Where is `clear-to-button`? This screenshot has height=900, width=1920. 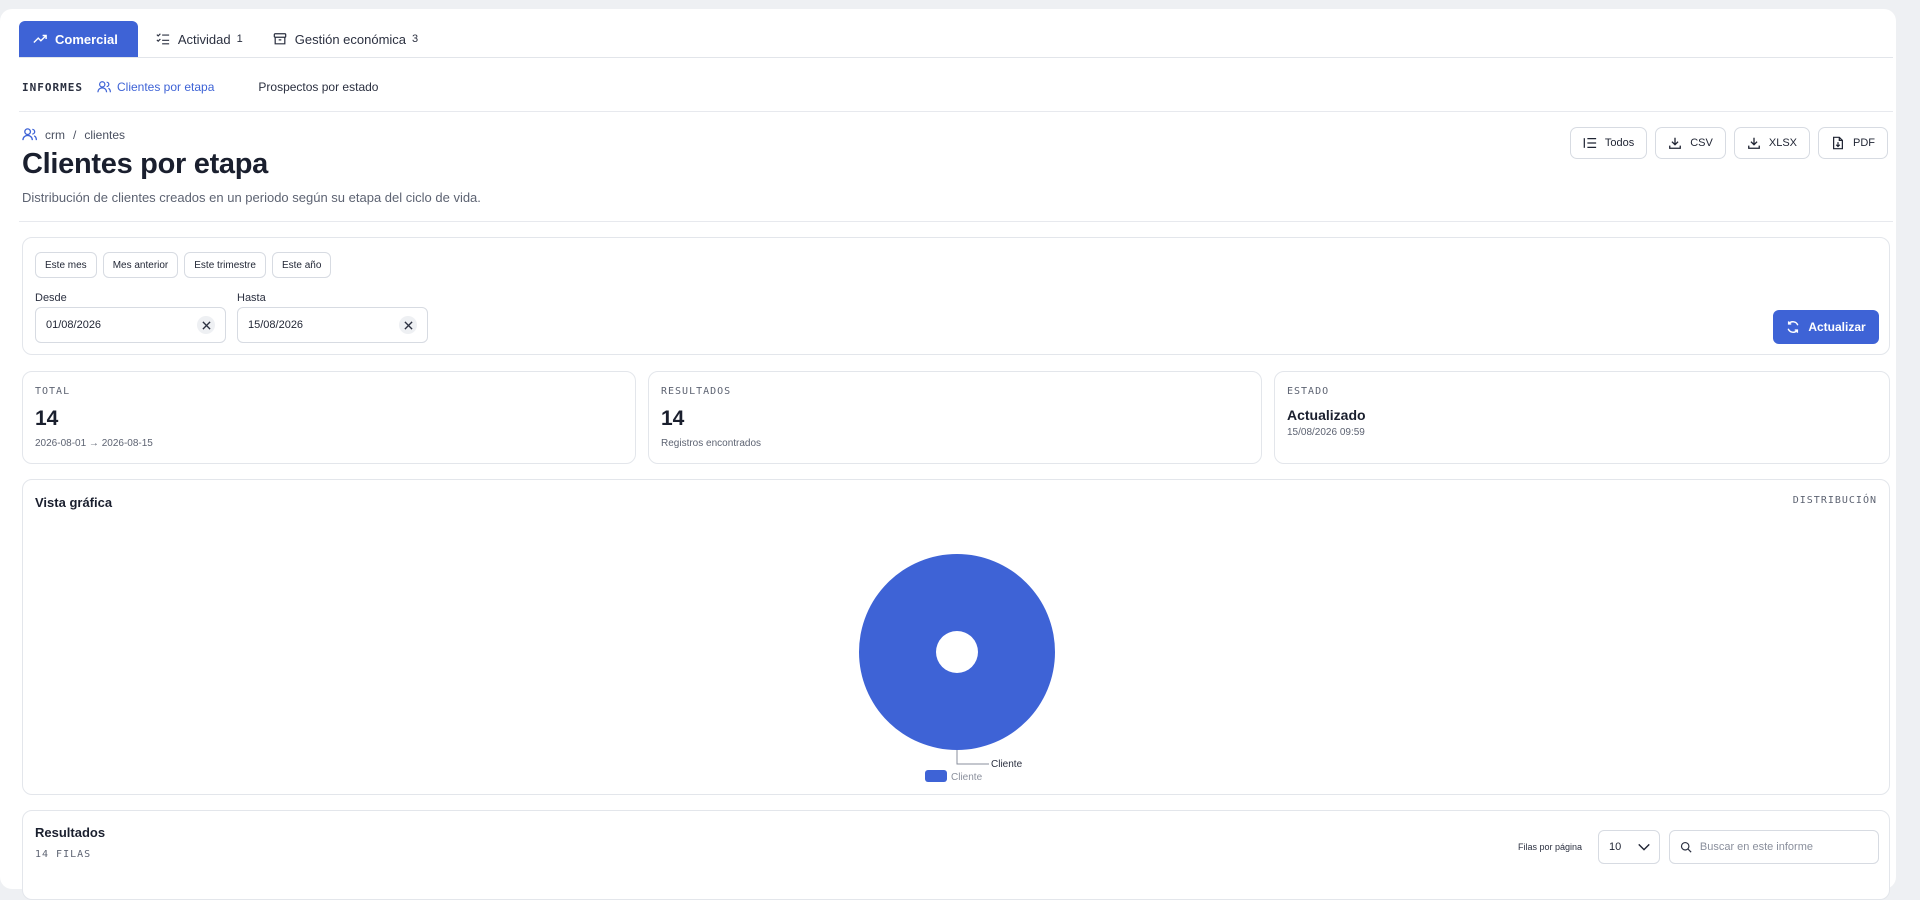 clear-to-button is located at coordinates (408, 325).